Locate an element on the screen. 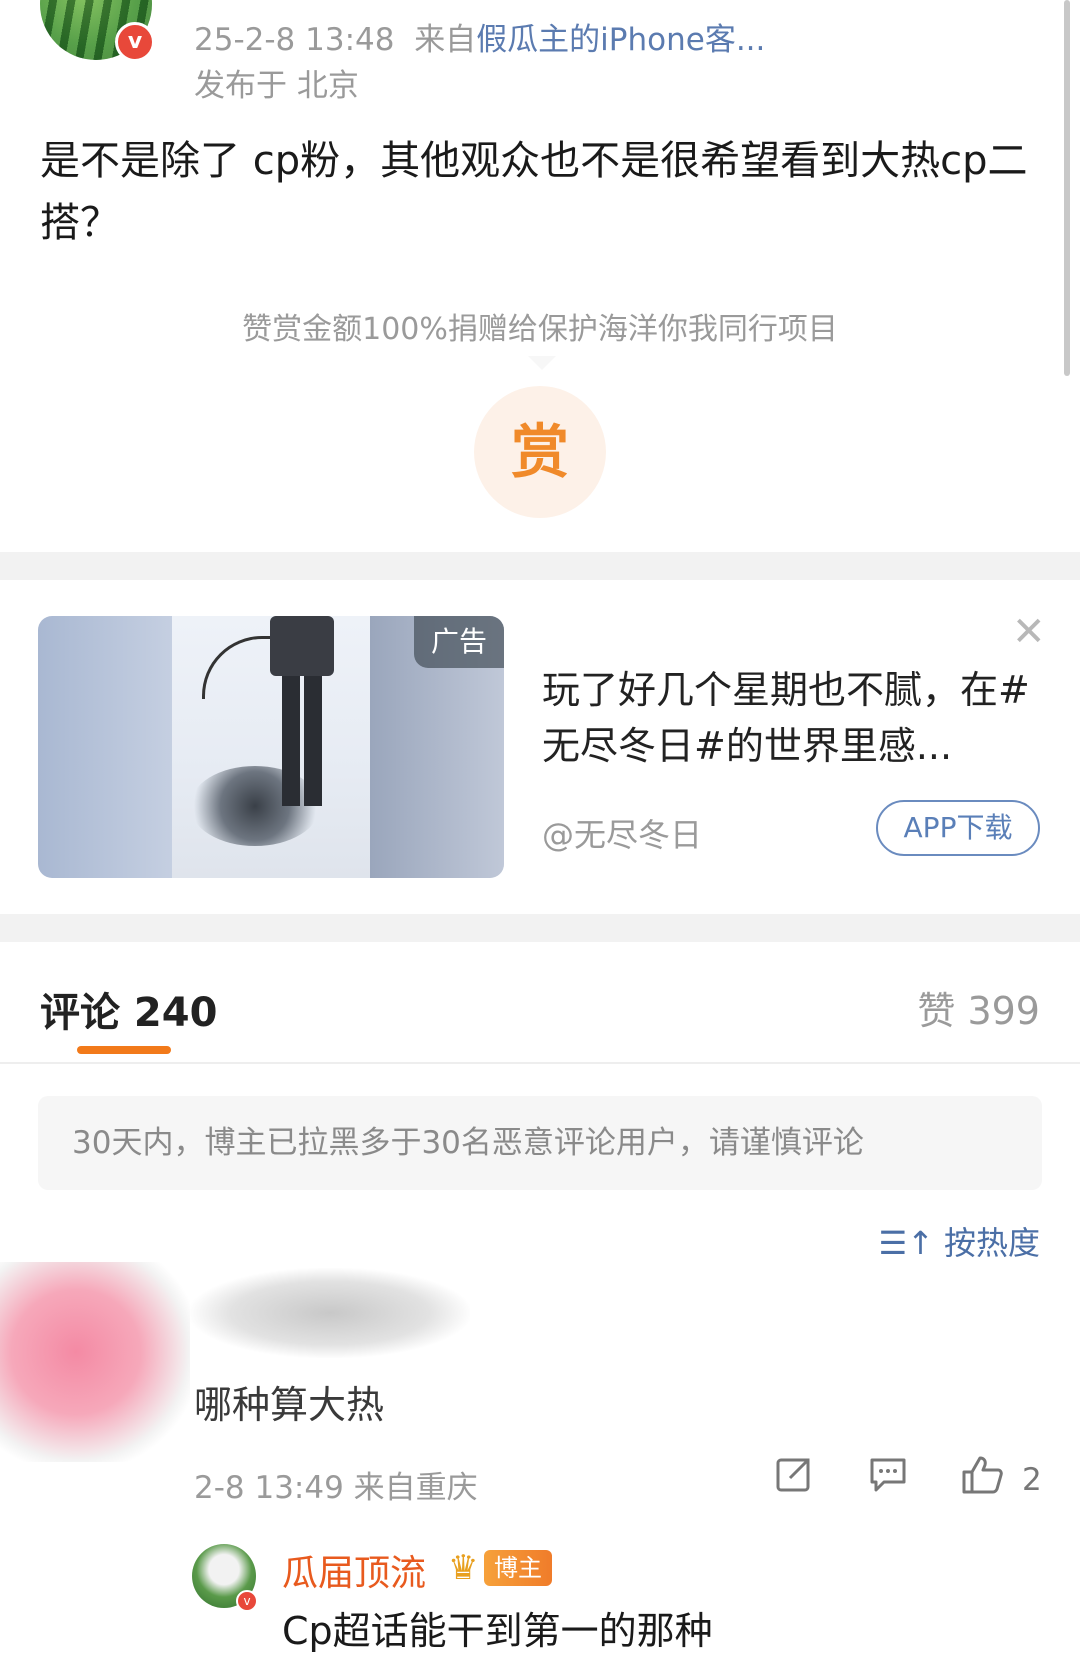 The width and height of the screenshot is (1080, 1680). close-icon: ✕ is located at coordinates (1029, 632).